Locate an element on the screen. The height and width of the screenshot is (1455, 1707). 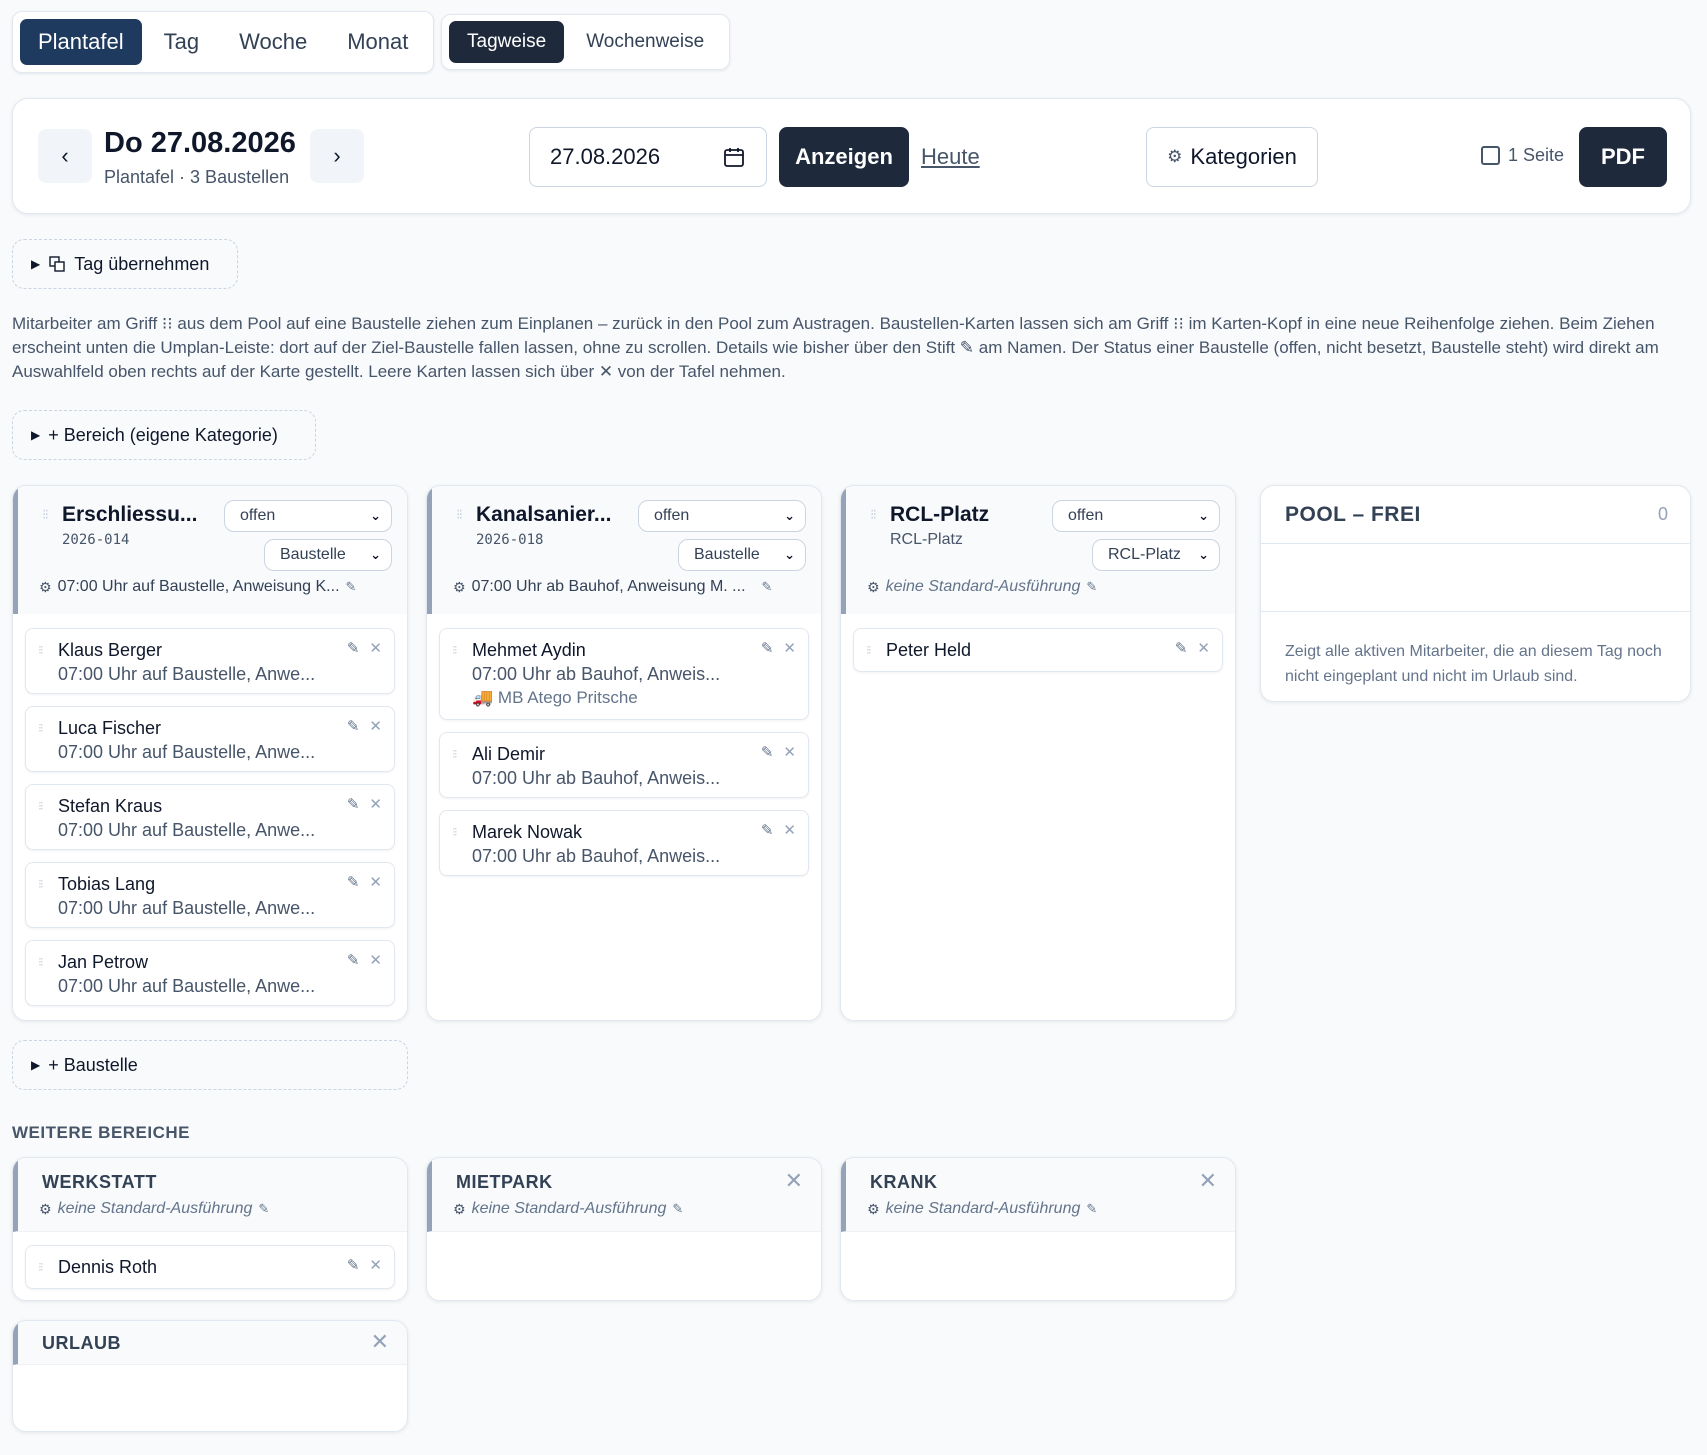
date-input: 27.08.2026 is located at coordinates (648, 157).